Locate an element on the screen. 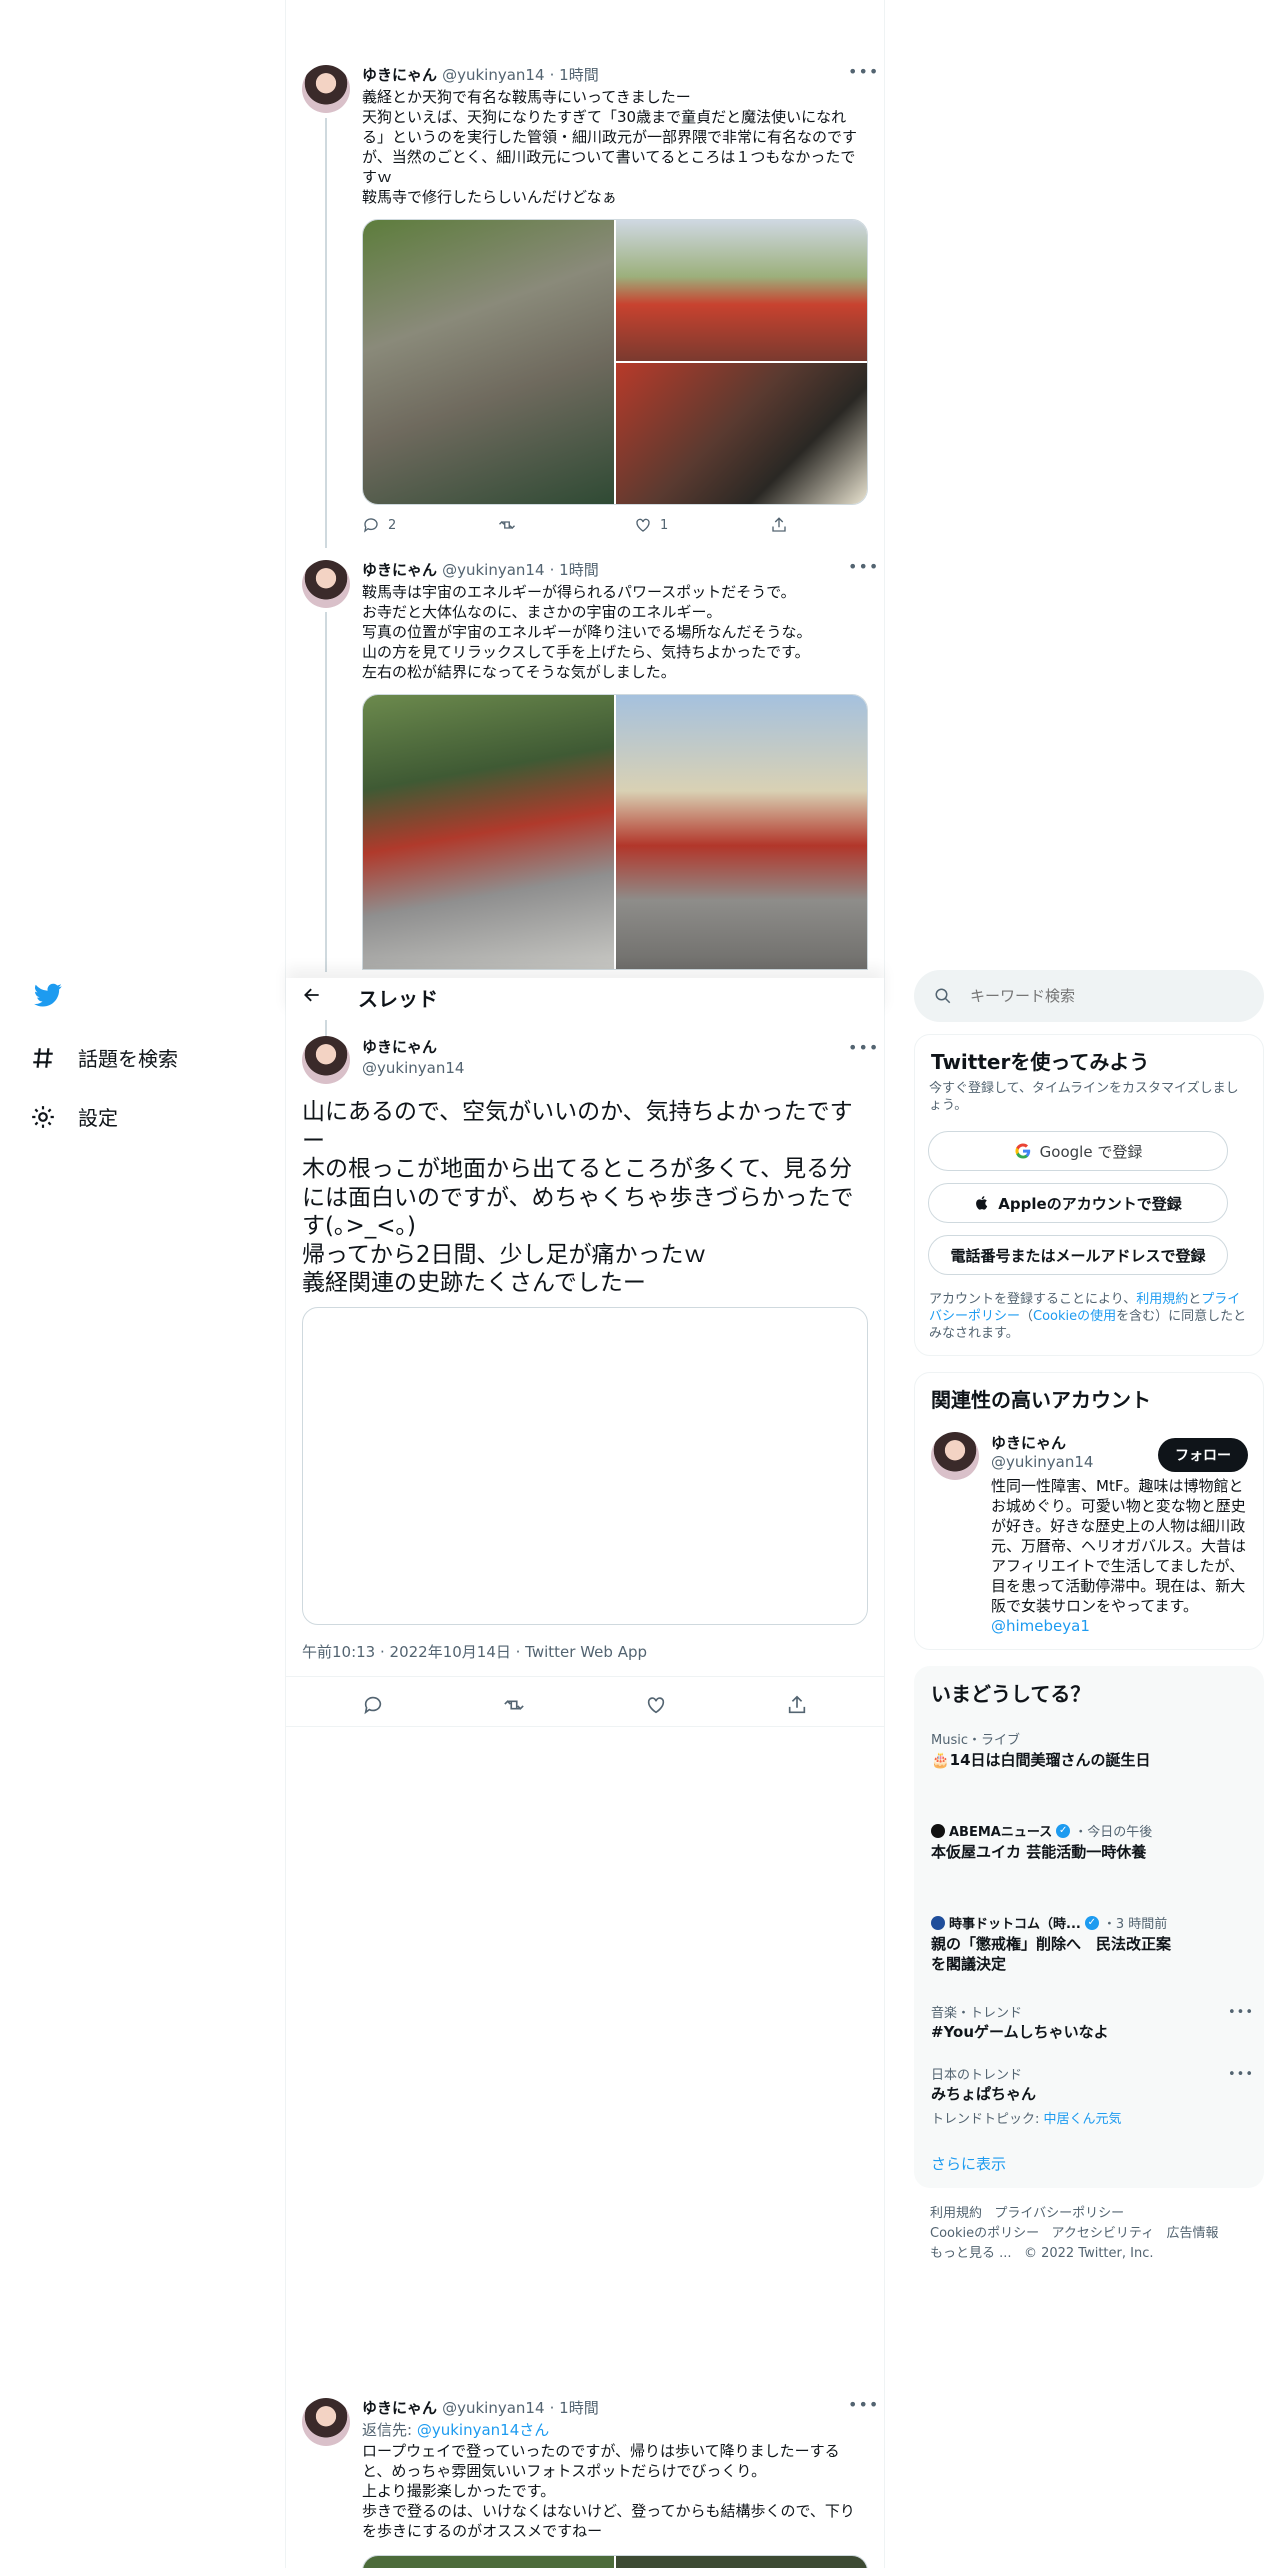  phone-email-signup-button: 電話番号またはメールアドレスで登録 is located at coordinates (1078, 1255).